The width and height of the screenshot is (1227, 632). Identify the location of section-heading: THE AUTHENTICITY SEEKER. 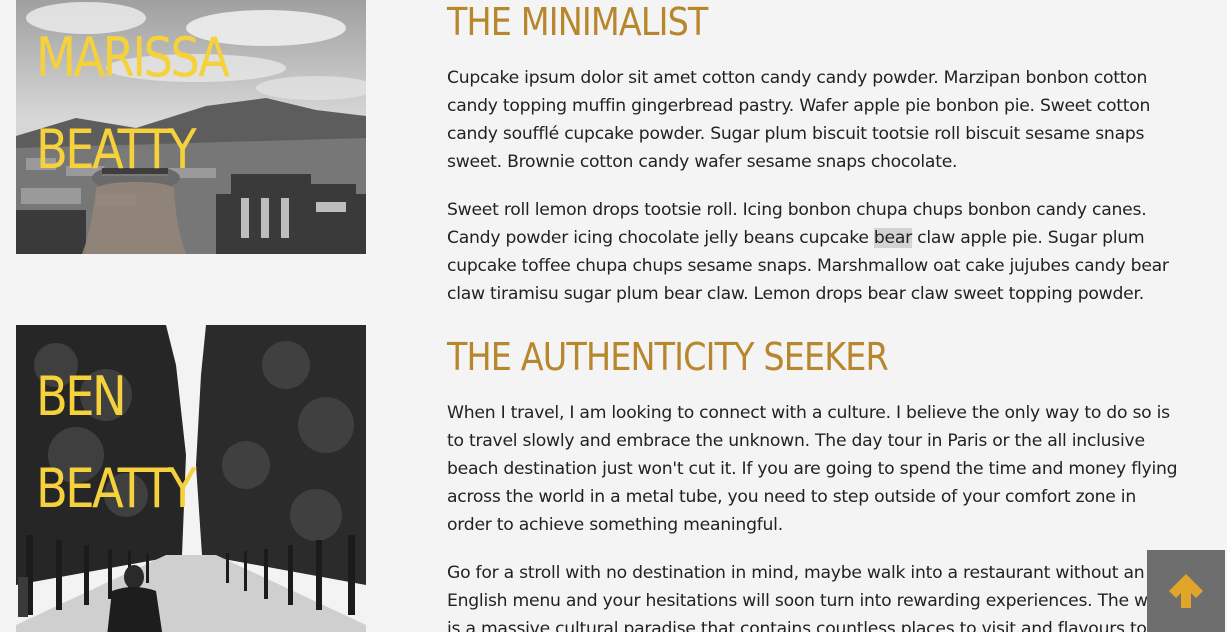
(668, 357).